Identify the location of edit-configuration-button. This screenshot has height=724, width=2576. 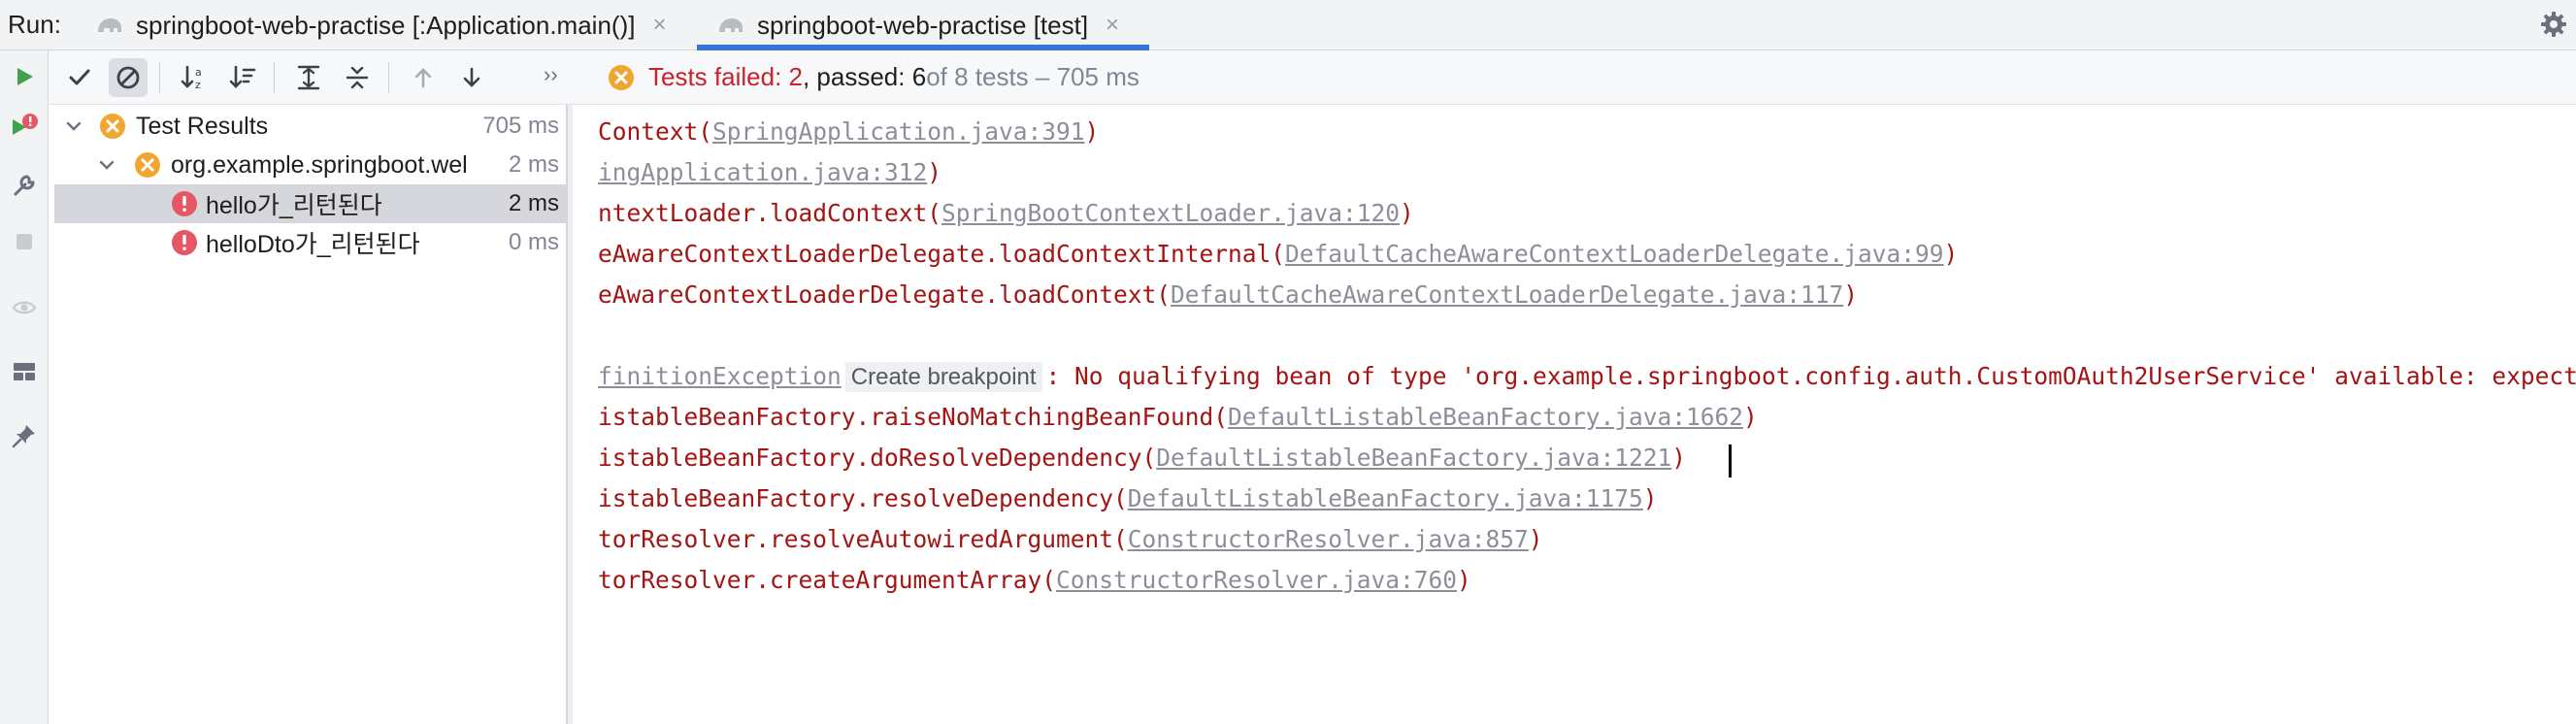
(24, 185).